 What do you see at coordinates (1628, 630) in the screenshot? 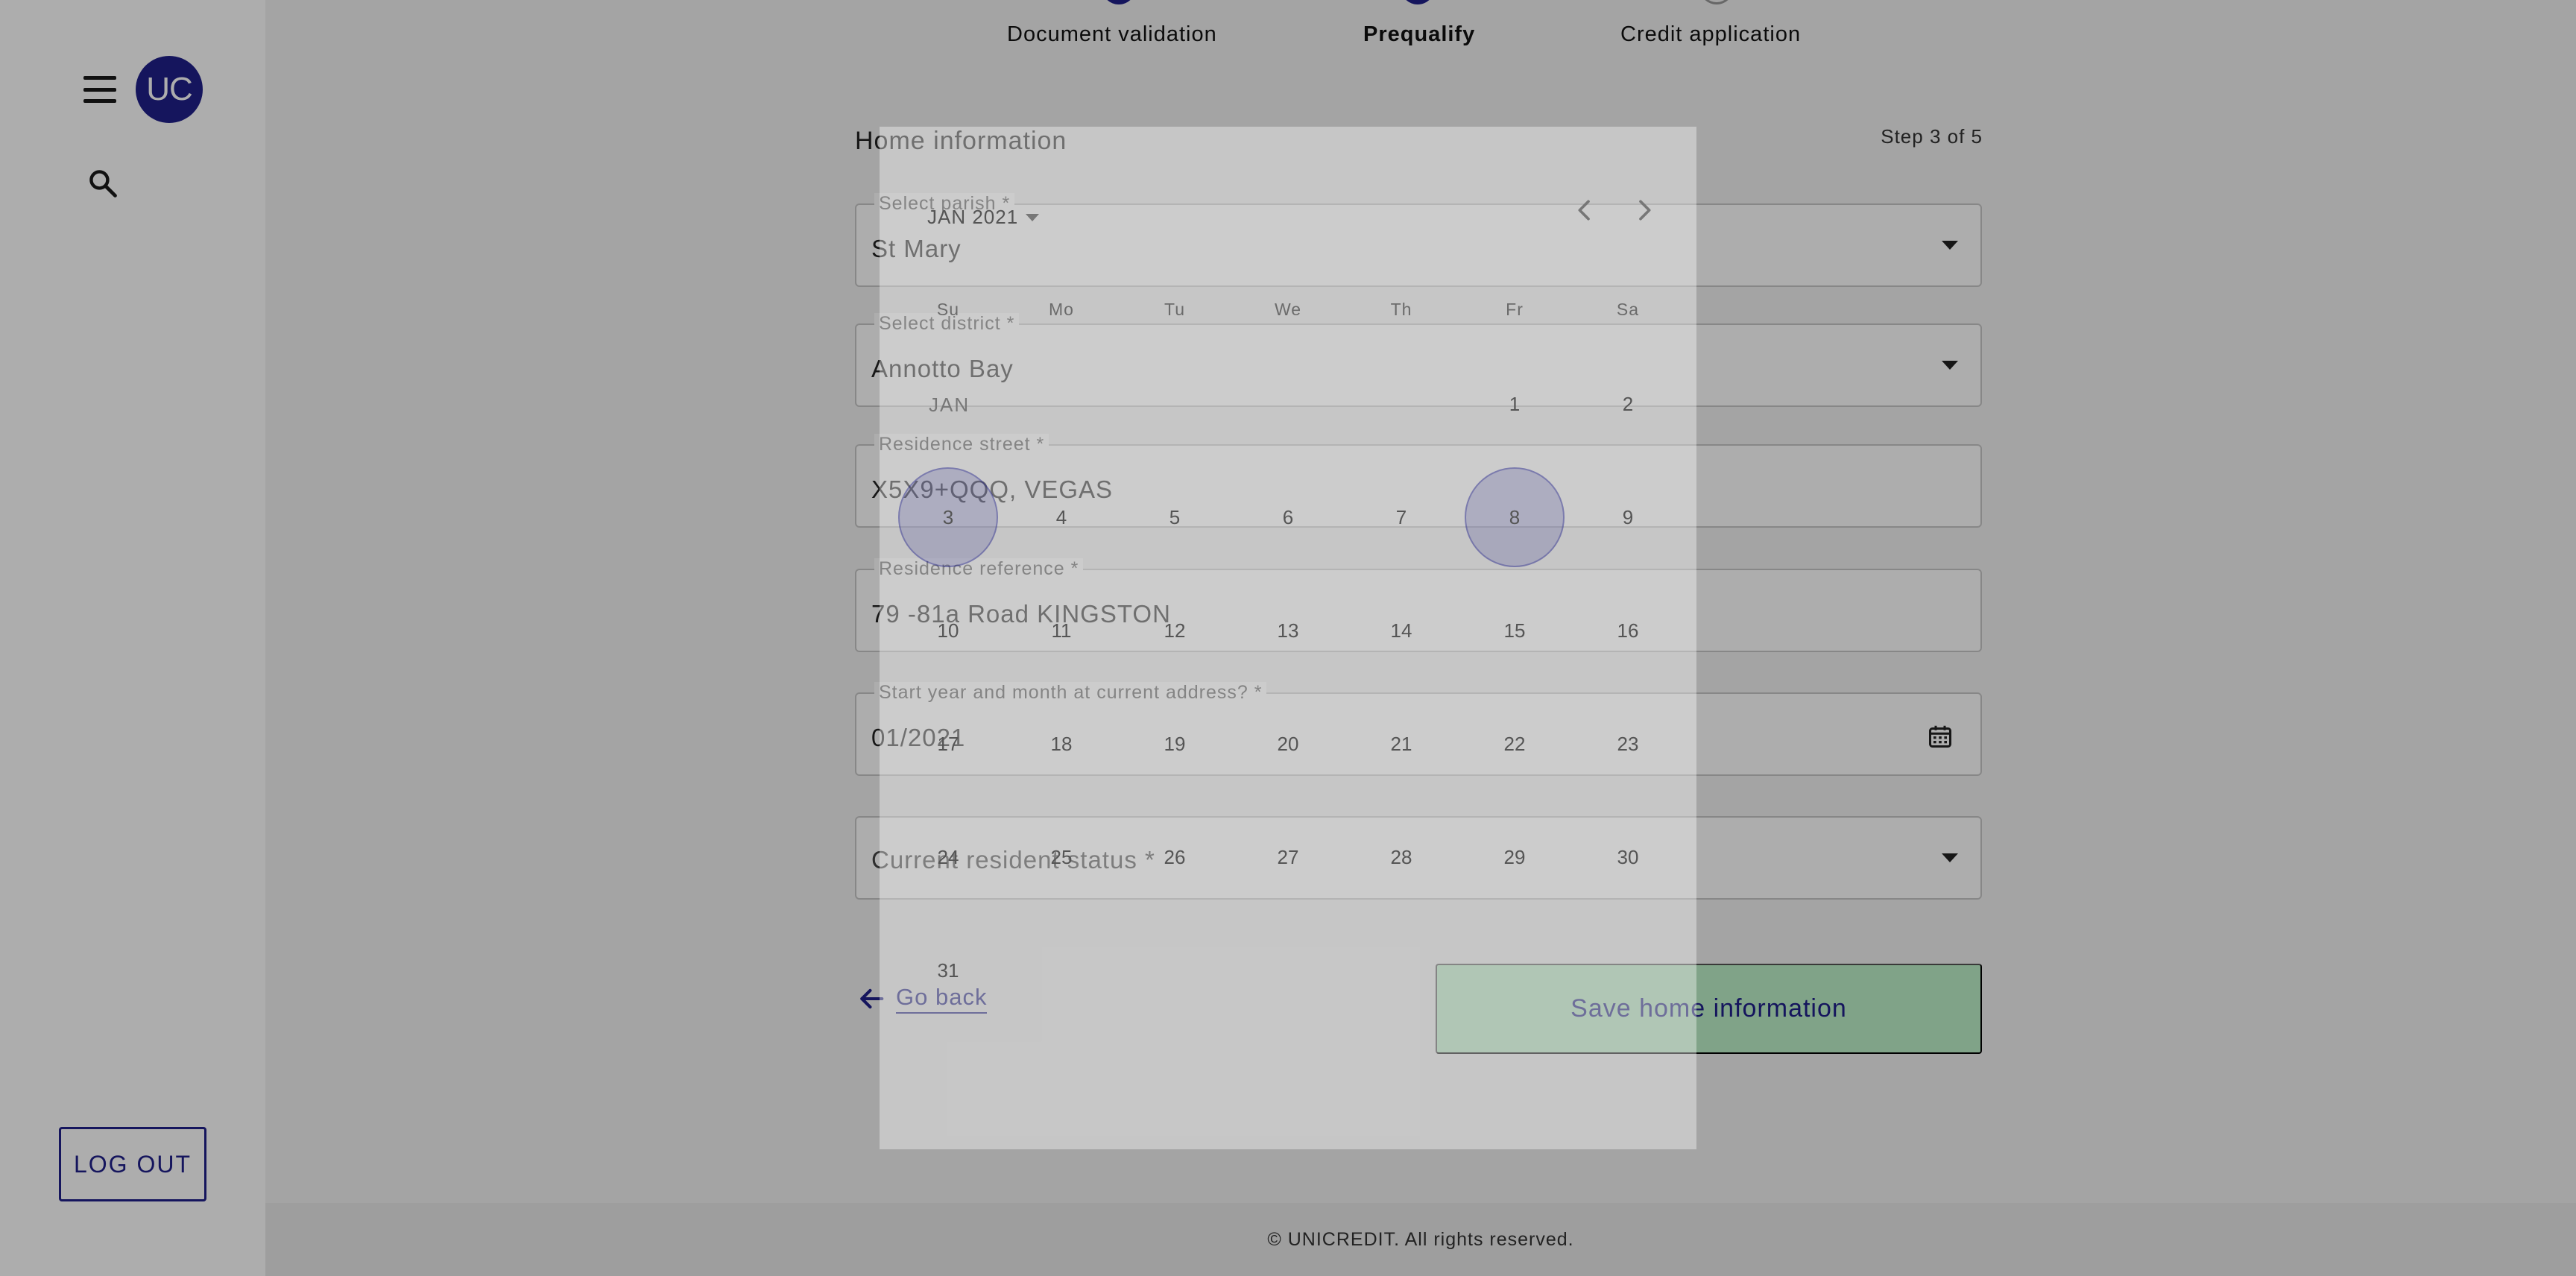
I see `calendar-day: 16` at bounding box center [1628, 630].